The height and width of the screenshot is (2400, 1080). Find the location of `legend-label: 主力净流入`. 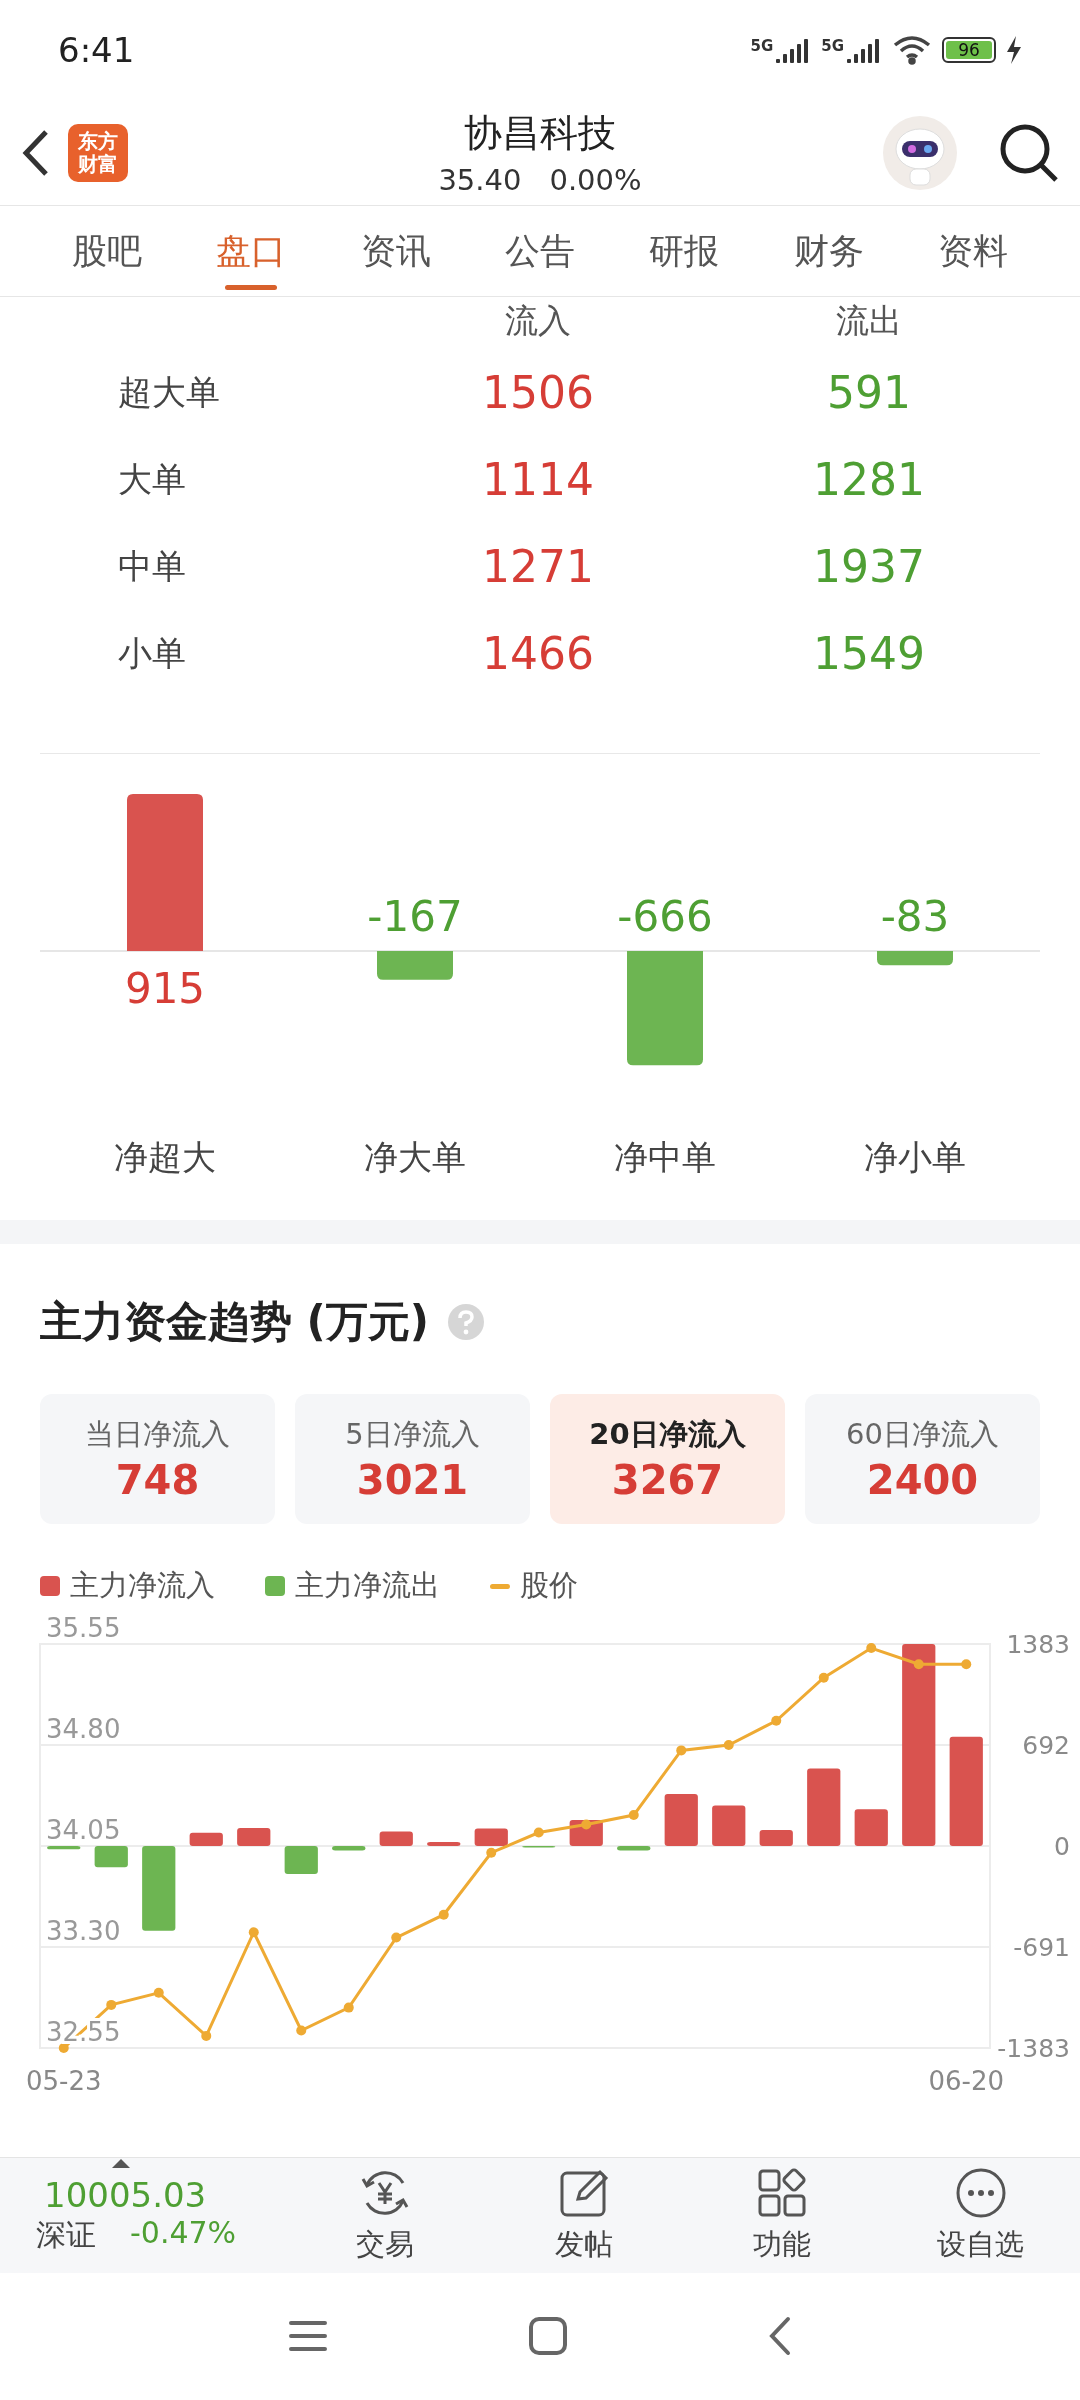

legend-label: 主力净流入 is located at coordinates (142, 1585).